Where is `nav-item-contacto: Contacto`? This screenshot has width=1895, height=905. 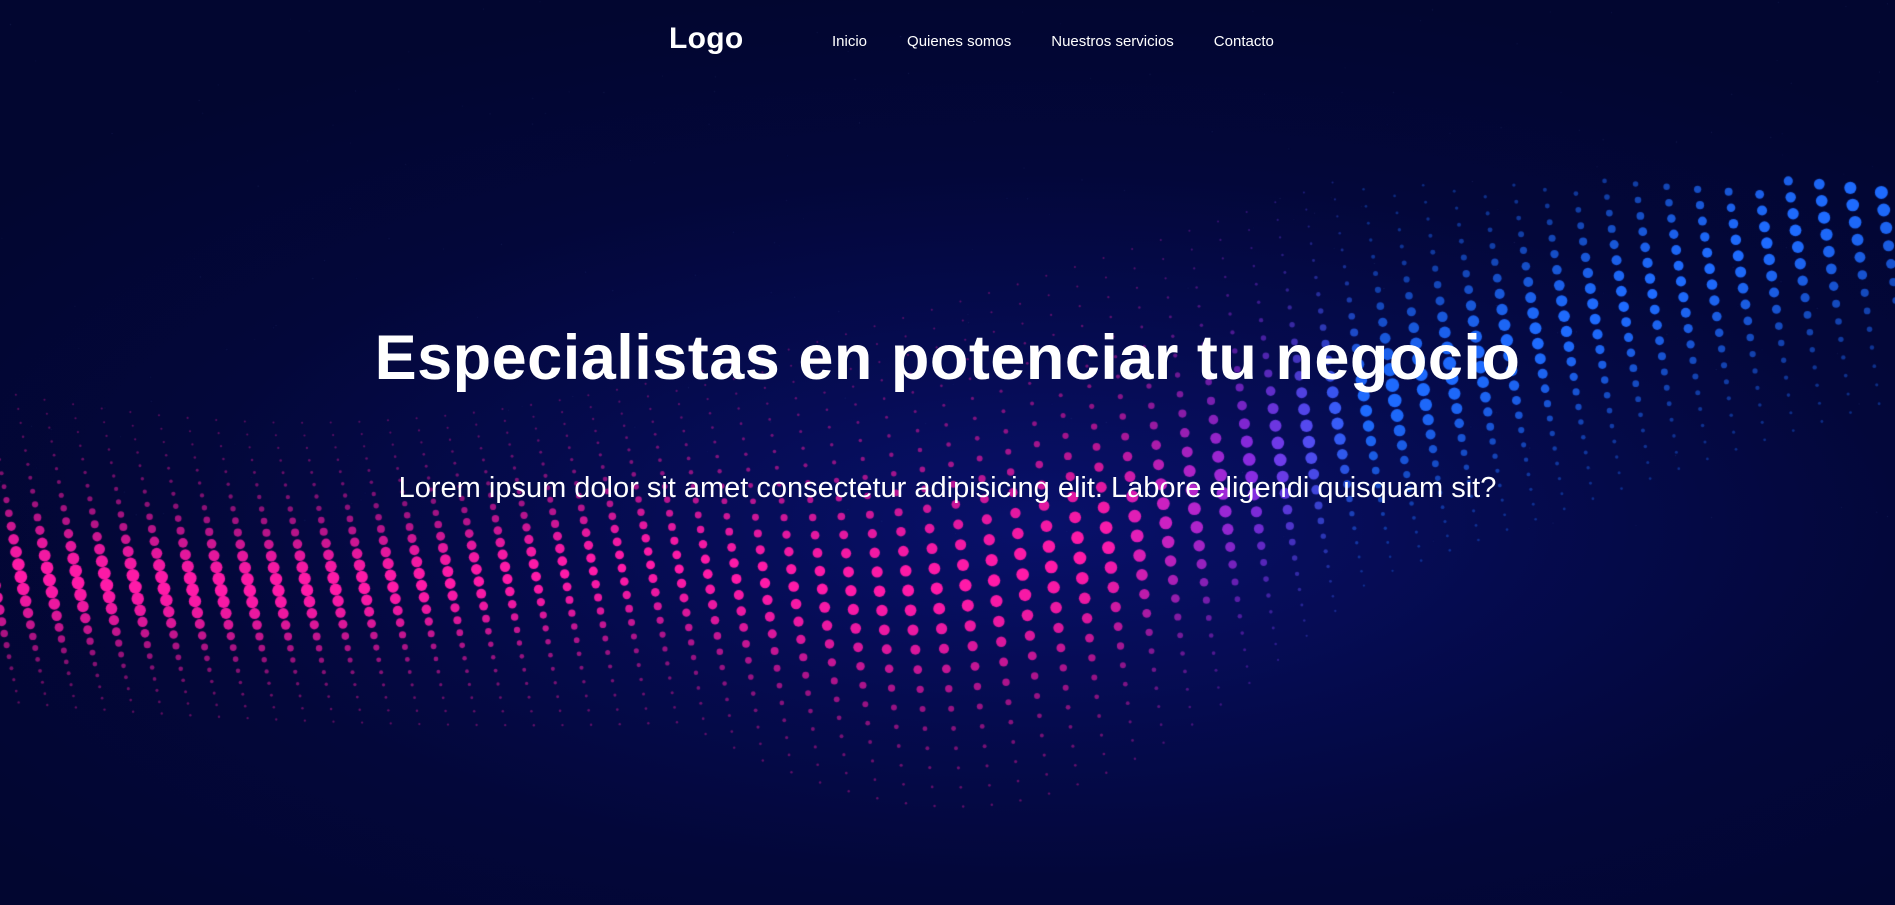
nav-item-contacto: Contacto is located at coordinates (1244, 42).